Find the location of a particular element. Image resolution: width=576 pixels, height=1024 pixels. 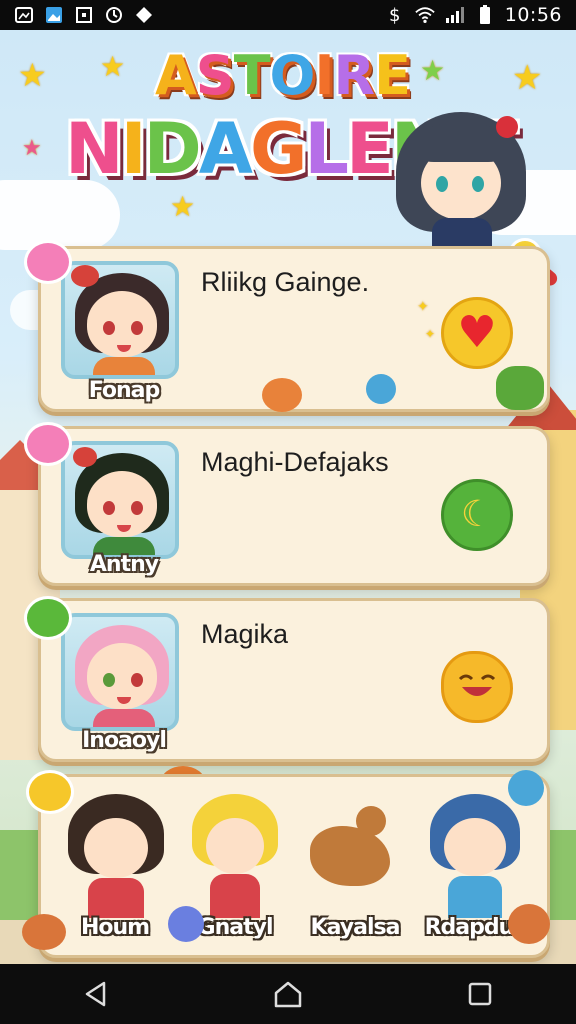

square-icon is located at coordinates (84, 15).